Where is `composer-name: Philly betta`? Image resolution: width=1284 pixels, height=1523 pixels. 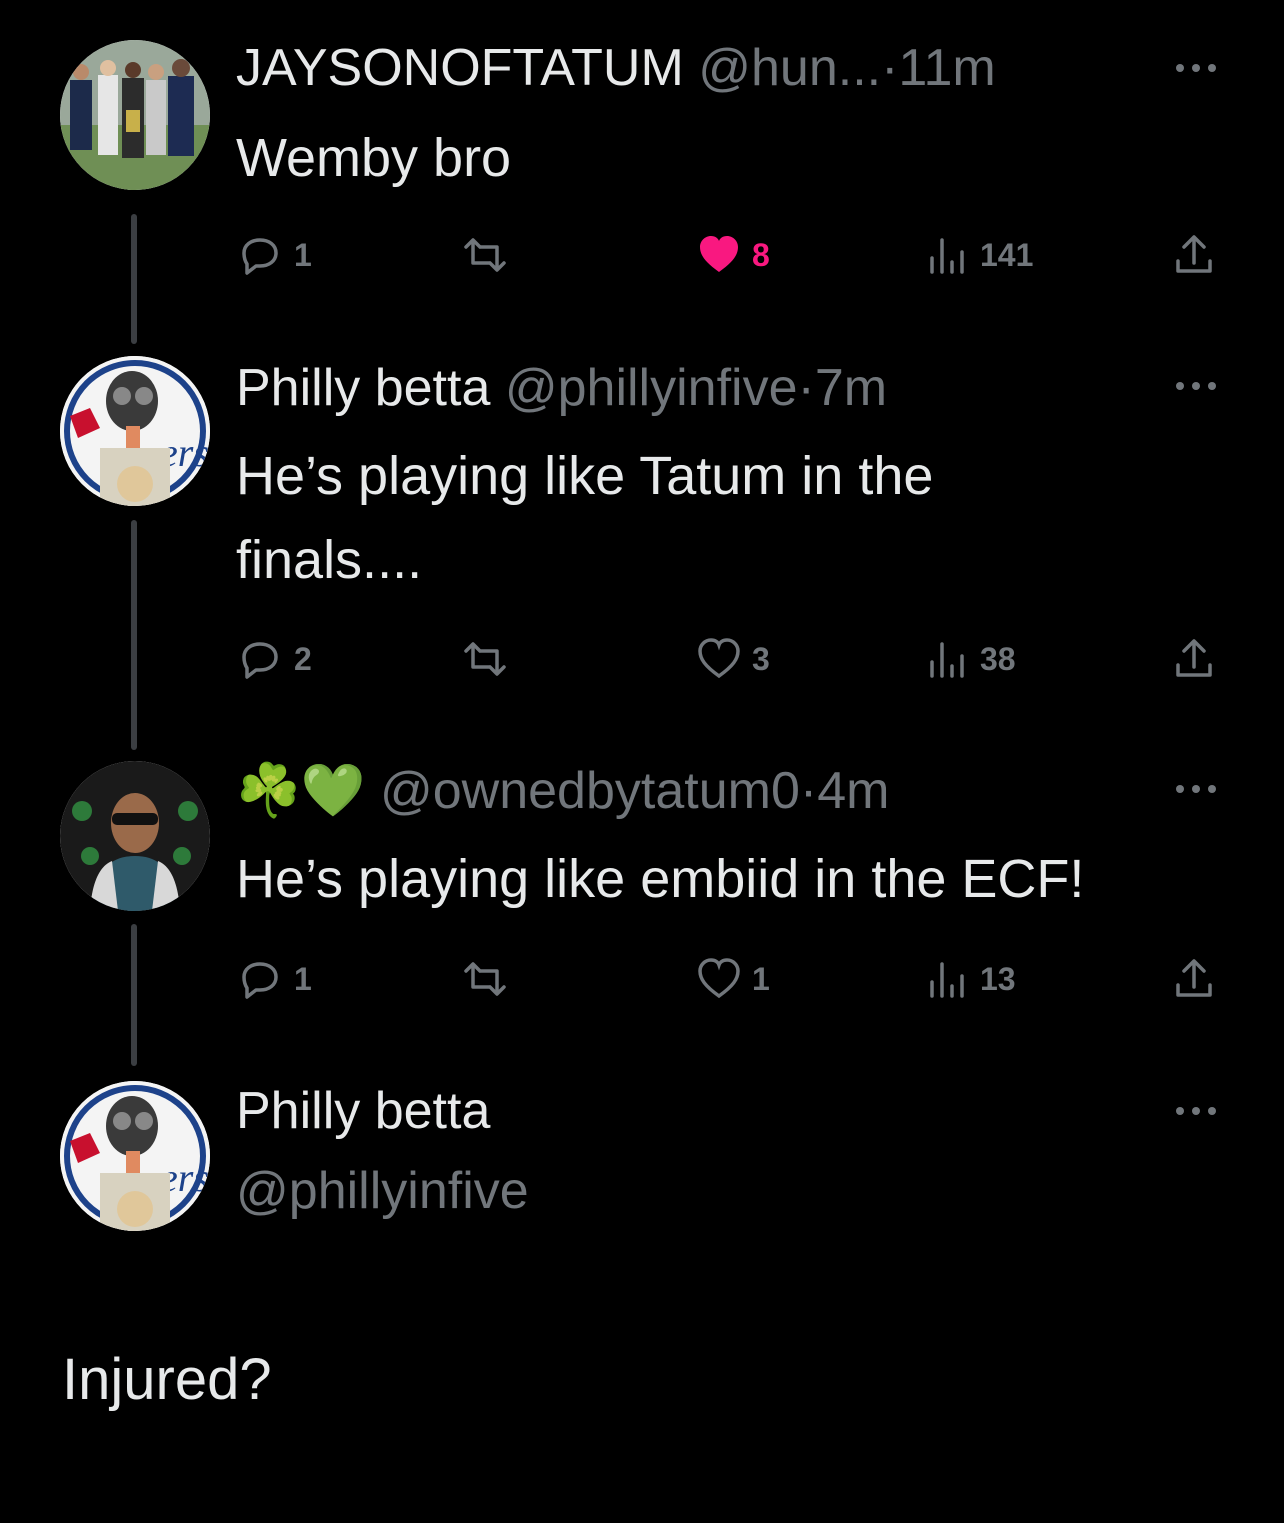
composer-name: Philly betta is located at coordinates (363, 1111).